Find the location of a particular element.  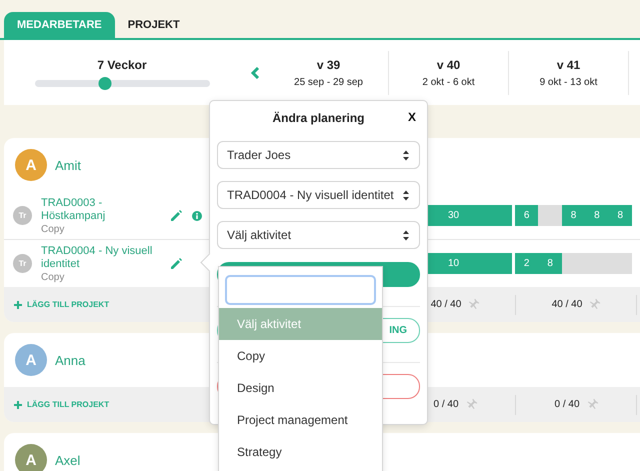

dropdown-option: Strategy is located at coordinates (300, 452).